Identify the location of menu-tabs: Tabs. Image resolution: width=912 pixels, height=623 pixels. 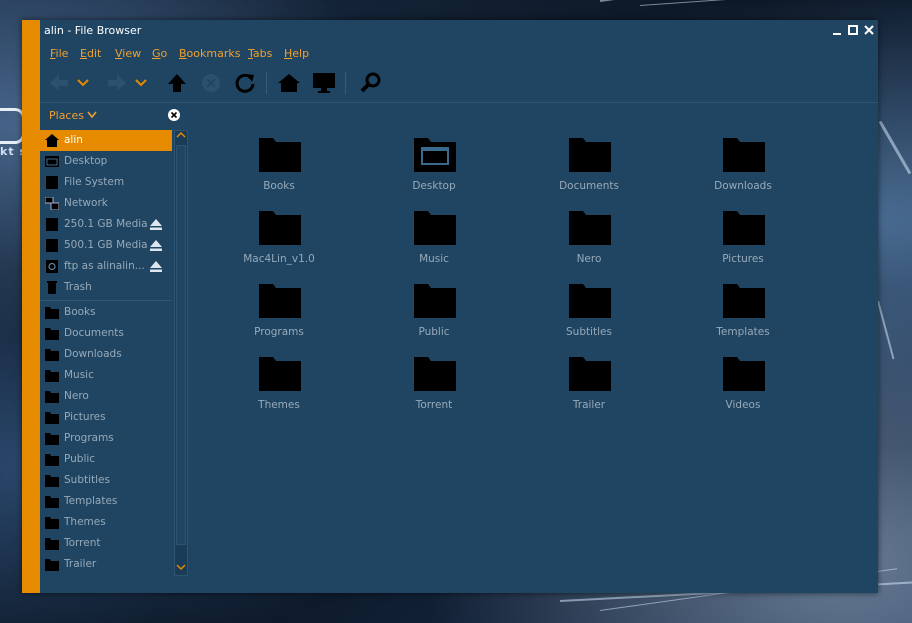
(260, 53).